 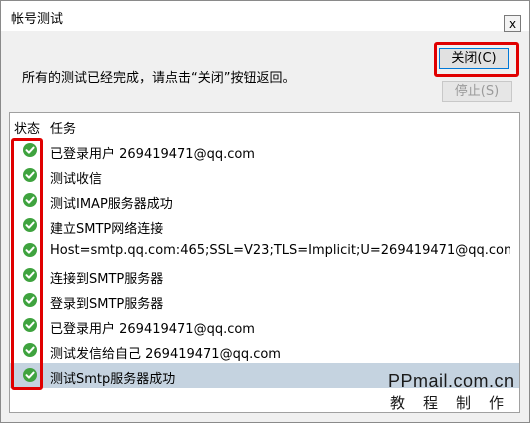 I want to click on close-icon: x, so click(x=512, y=23).